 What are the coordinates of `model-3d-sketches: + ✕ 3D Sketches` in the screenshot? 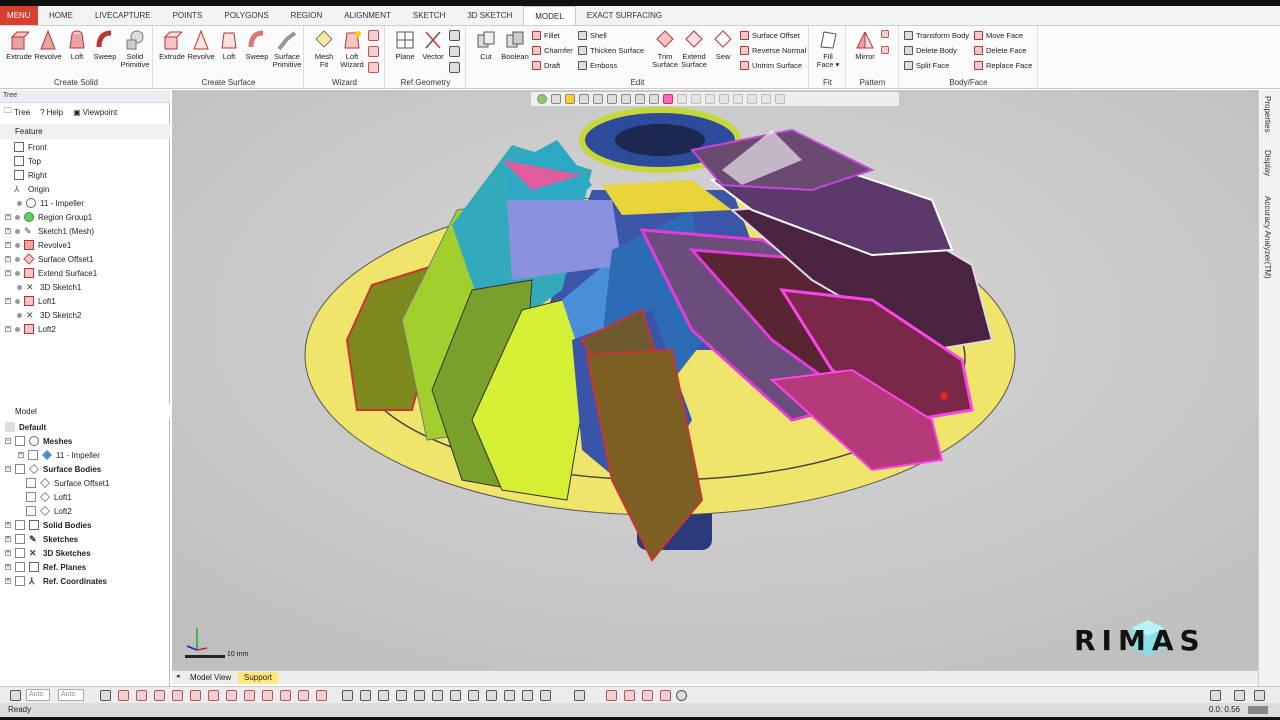 It's located at (85, 553).